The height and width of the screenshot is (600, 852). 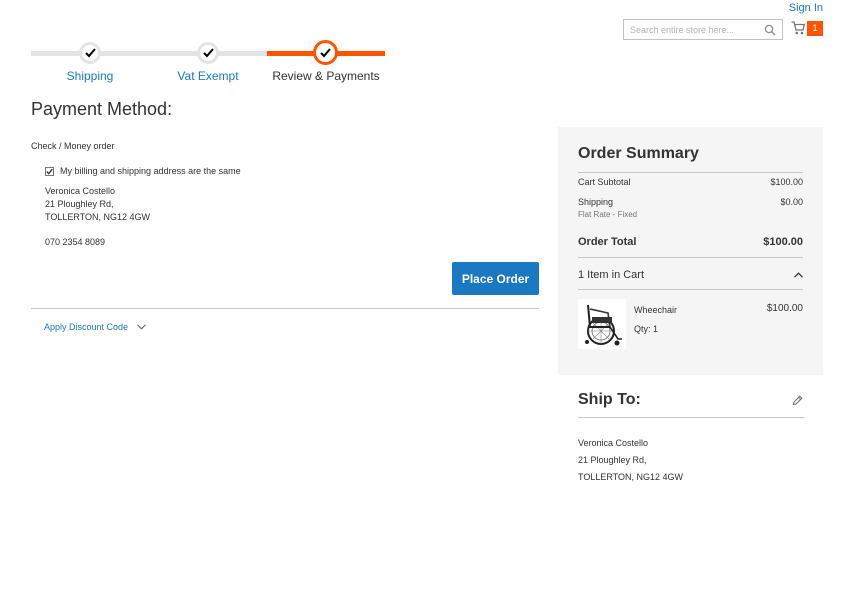 What do you see at coordinates (638, 153) in the screenshot?
I see `order-summary-title: Order Summary` at bounding box center [638, 153].